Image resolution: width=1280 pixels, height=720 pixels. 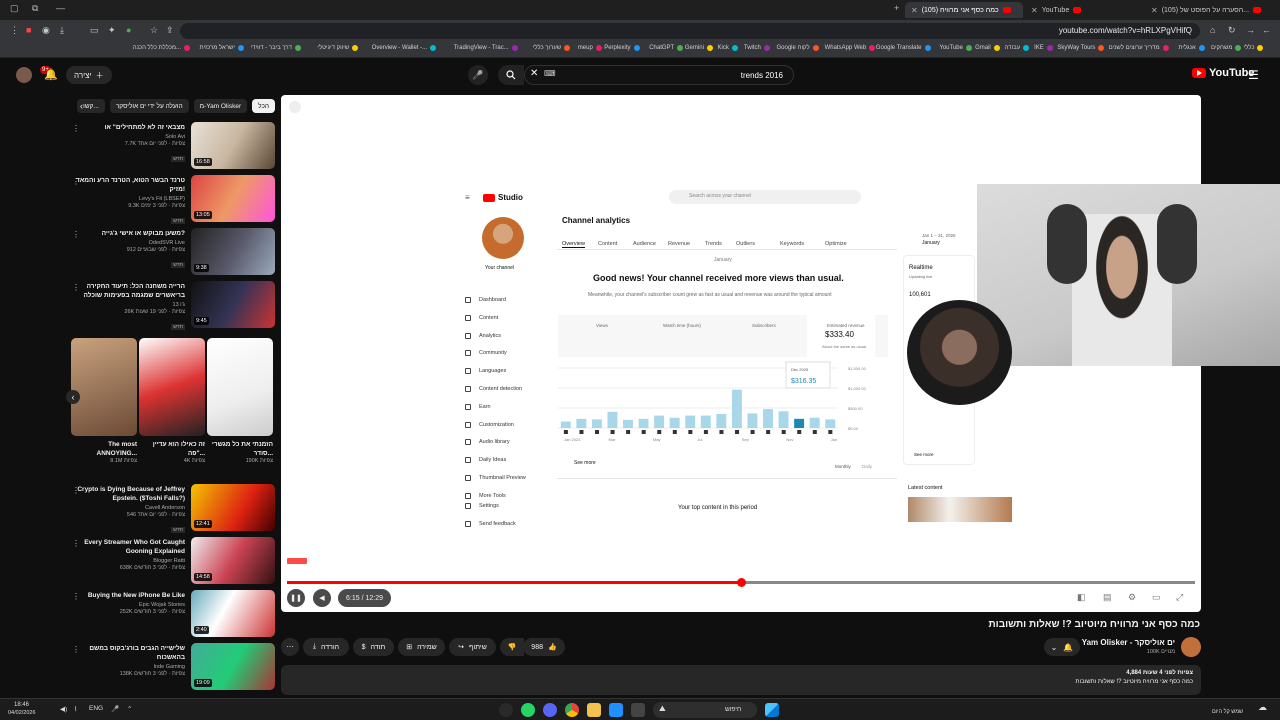 I want to click on clear-search-icon: ✕, so click(x=534, y=73).